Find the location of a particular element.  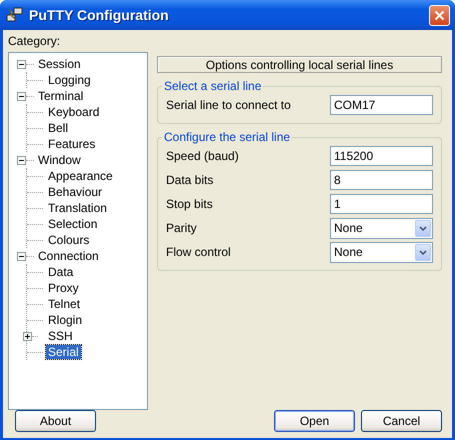

dialog-button: Cancel is located at coordinates (401, 421).